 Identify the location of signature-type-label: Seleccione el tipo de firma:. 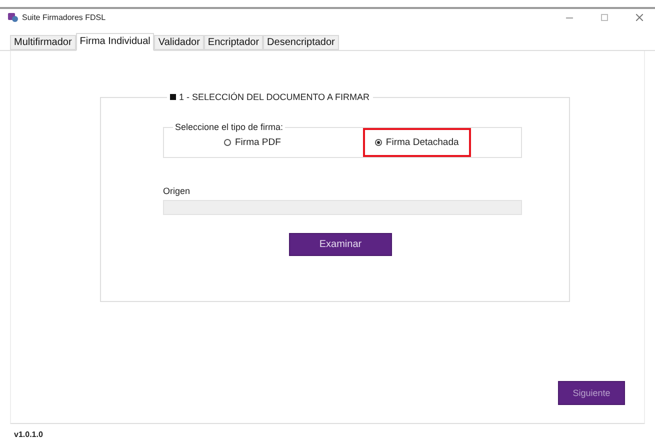
(229, 127).